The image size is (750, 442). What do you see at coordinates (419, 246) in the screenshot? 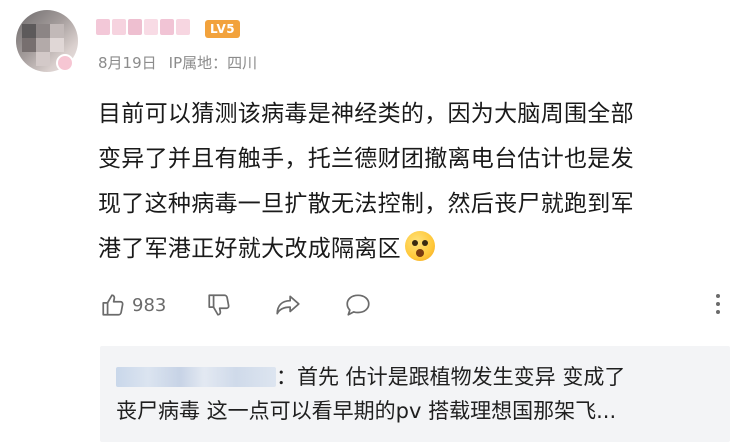
I see `astonished-face-emoji-icon` at bounding box center [419, 246].